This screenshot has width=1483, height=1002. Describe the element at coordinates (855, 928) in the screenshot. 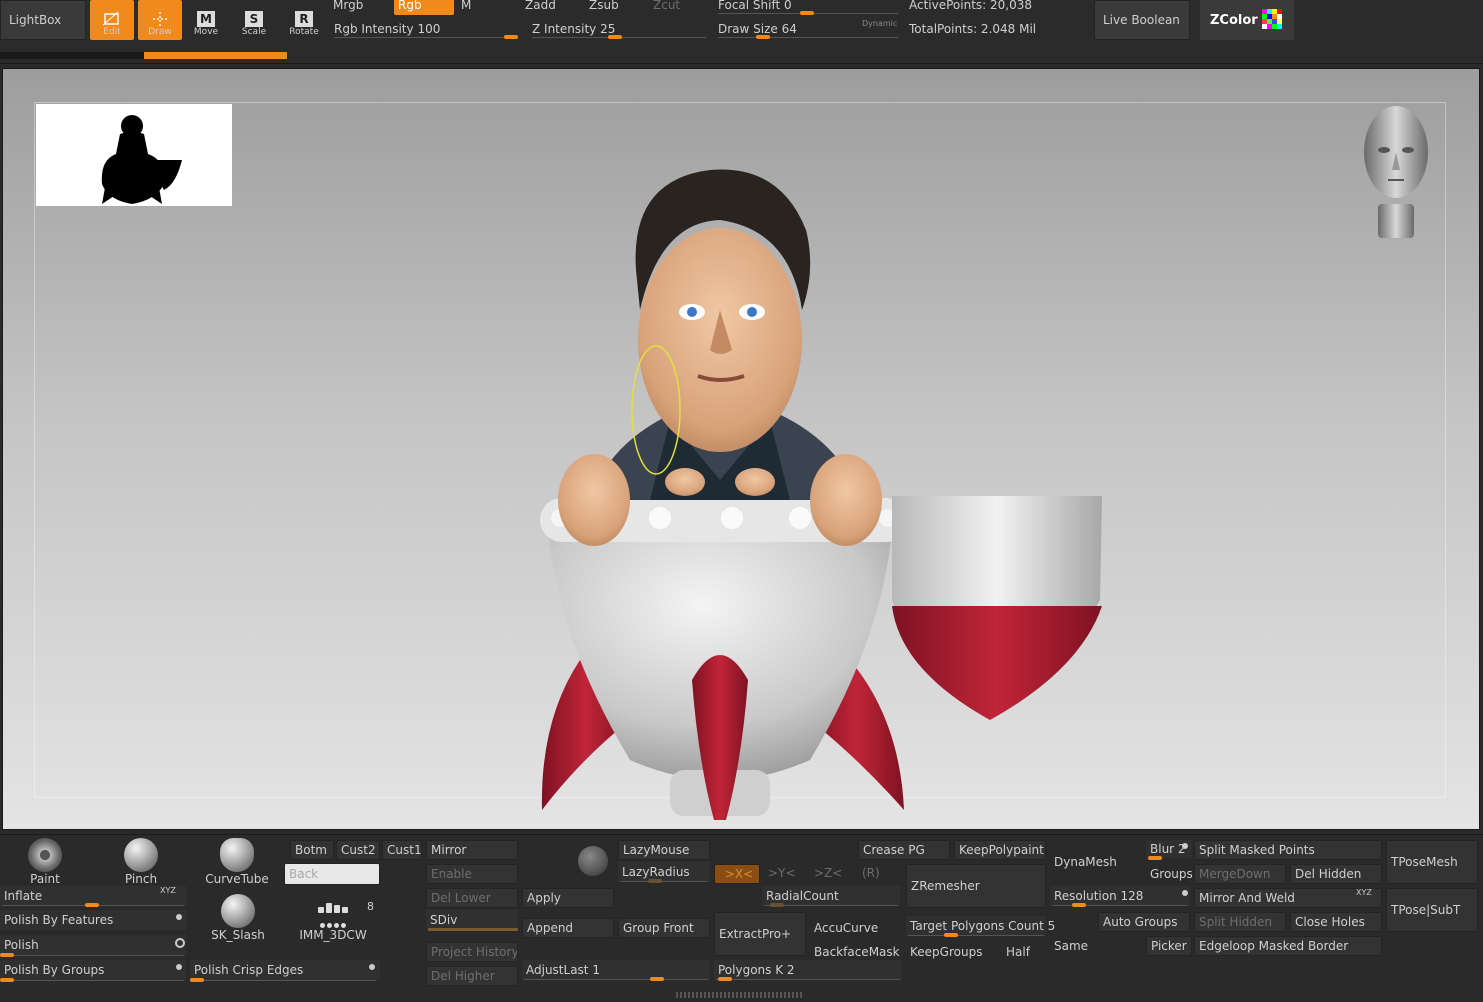

I see `accucurve-button: AccuCurve` at that location.